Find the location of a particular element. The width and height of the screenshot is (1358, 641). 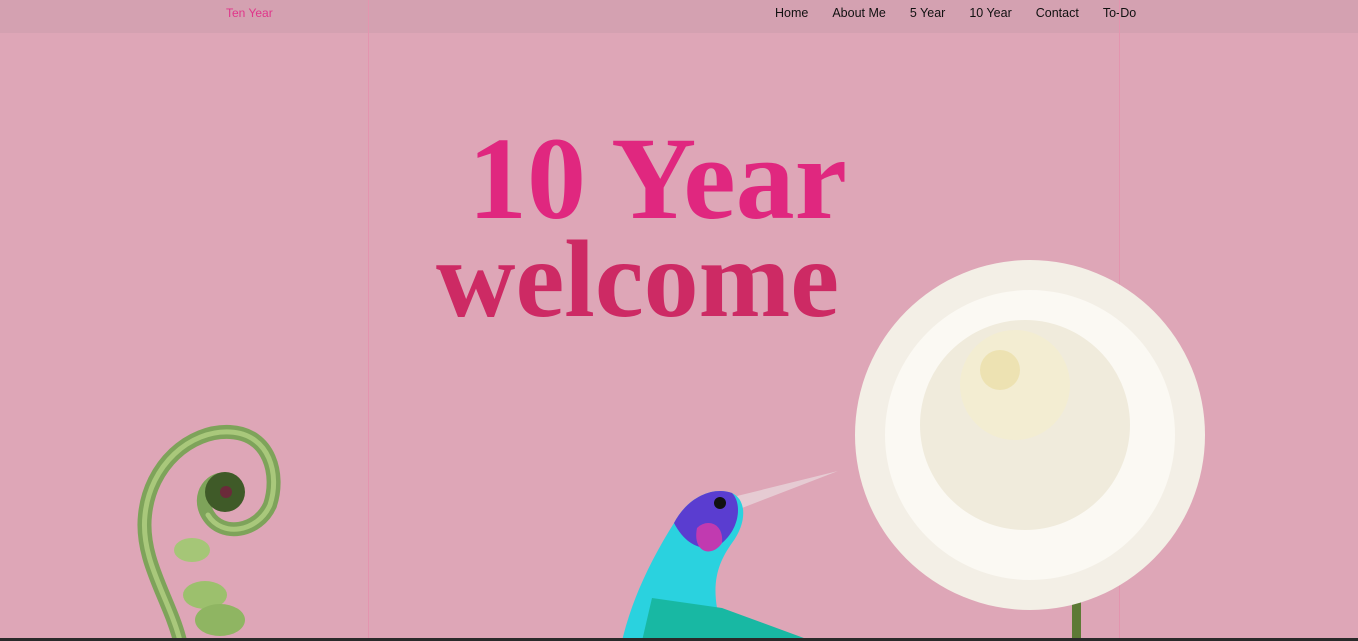

nav-link-contact: Contact is located at coordinates (1057, 13).